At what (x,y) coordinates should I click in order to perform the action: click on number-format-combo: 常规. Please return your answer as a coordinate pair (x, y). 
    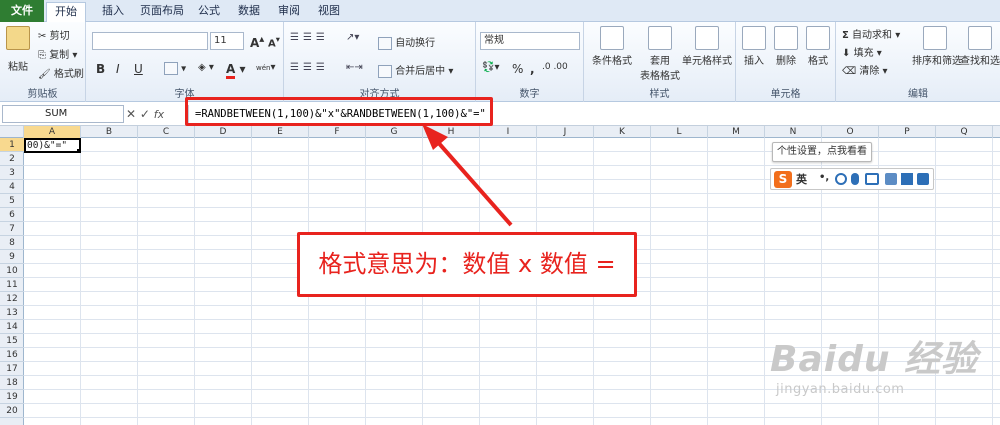
    Looking at the image, I should click on (530, 41).